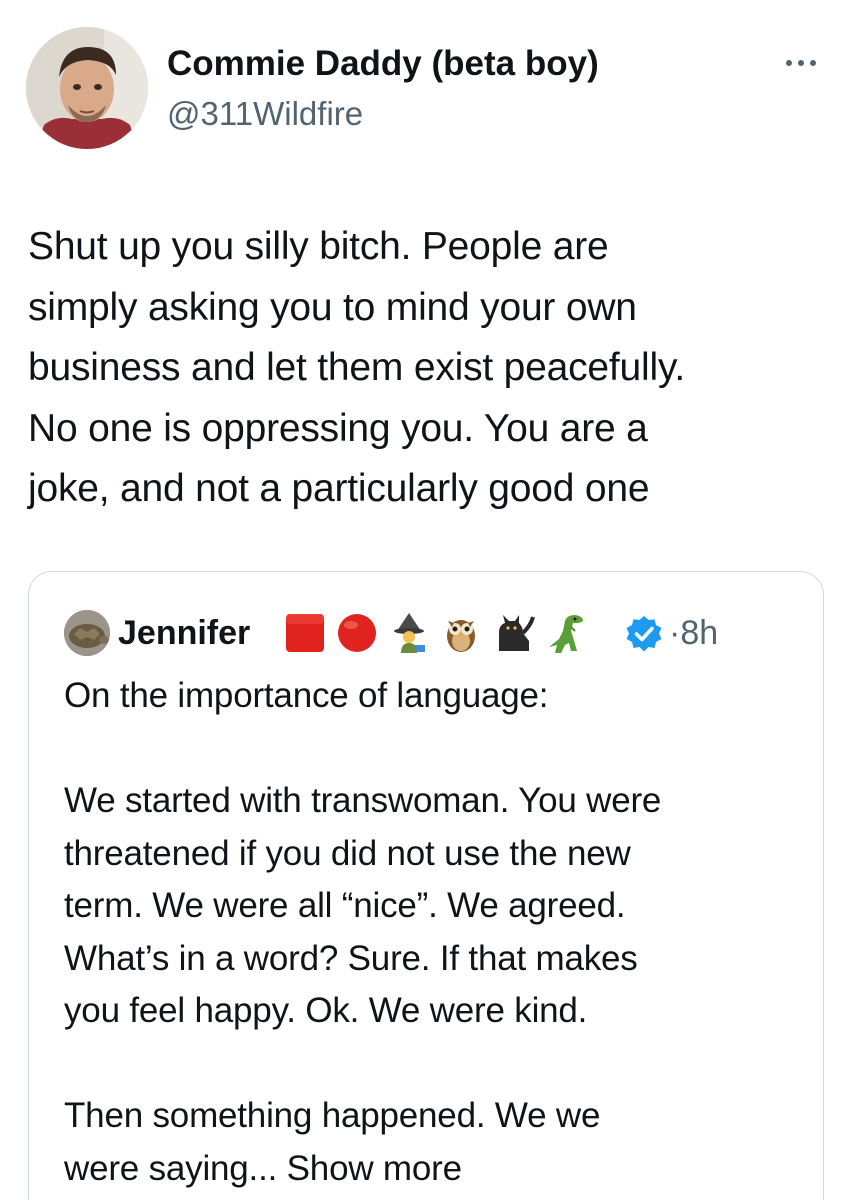 The image size is (853, 1200). What do you see at coordinates (374, 1168) in the screenshot?
I see `show-more-link: Show more` at bounding box center [374, 1168].